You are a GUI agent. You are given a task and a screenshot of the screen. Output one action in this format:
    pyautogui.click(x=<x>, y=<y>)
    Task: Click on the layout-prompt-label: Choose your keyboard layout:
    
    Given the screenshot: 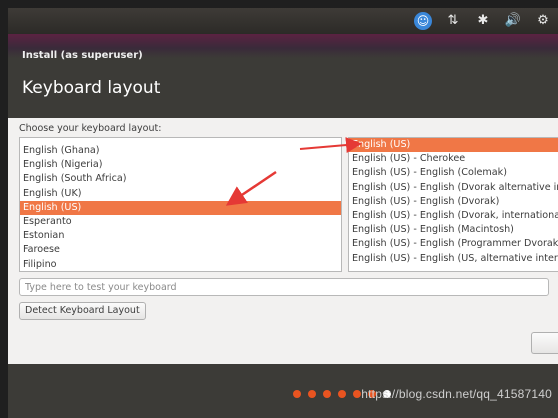 What is the action you would take?
    pyautogui.click(x=90, y=128)
    